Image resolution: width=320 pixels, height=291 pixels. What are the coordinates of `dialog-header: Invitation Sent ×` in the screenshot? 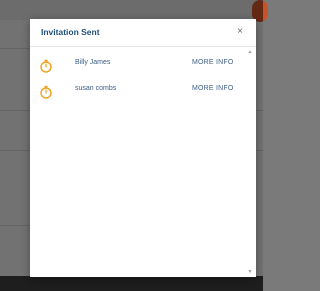 It's located at (143, 33).